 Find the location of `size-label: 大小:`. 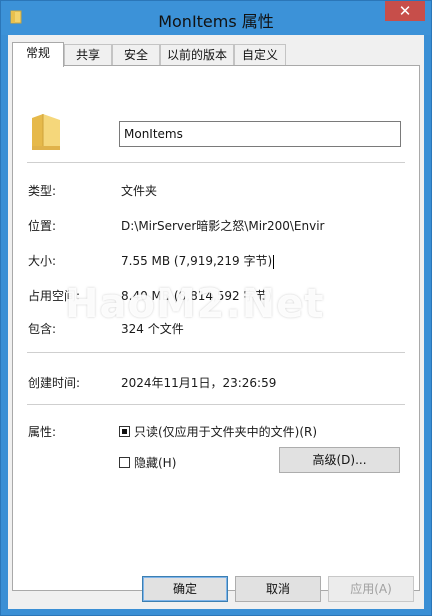

size-label: 大小: is located at coordinates (42, 261).